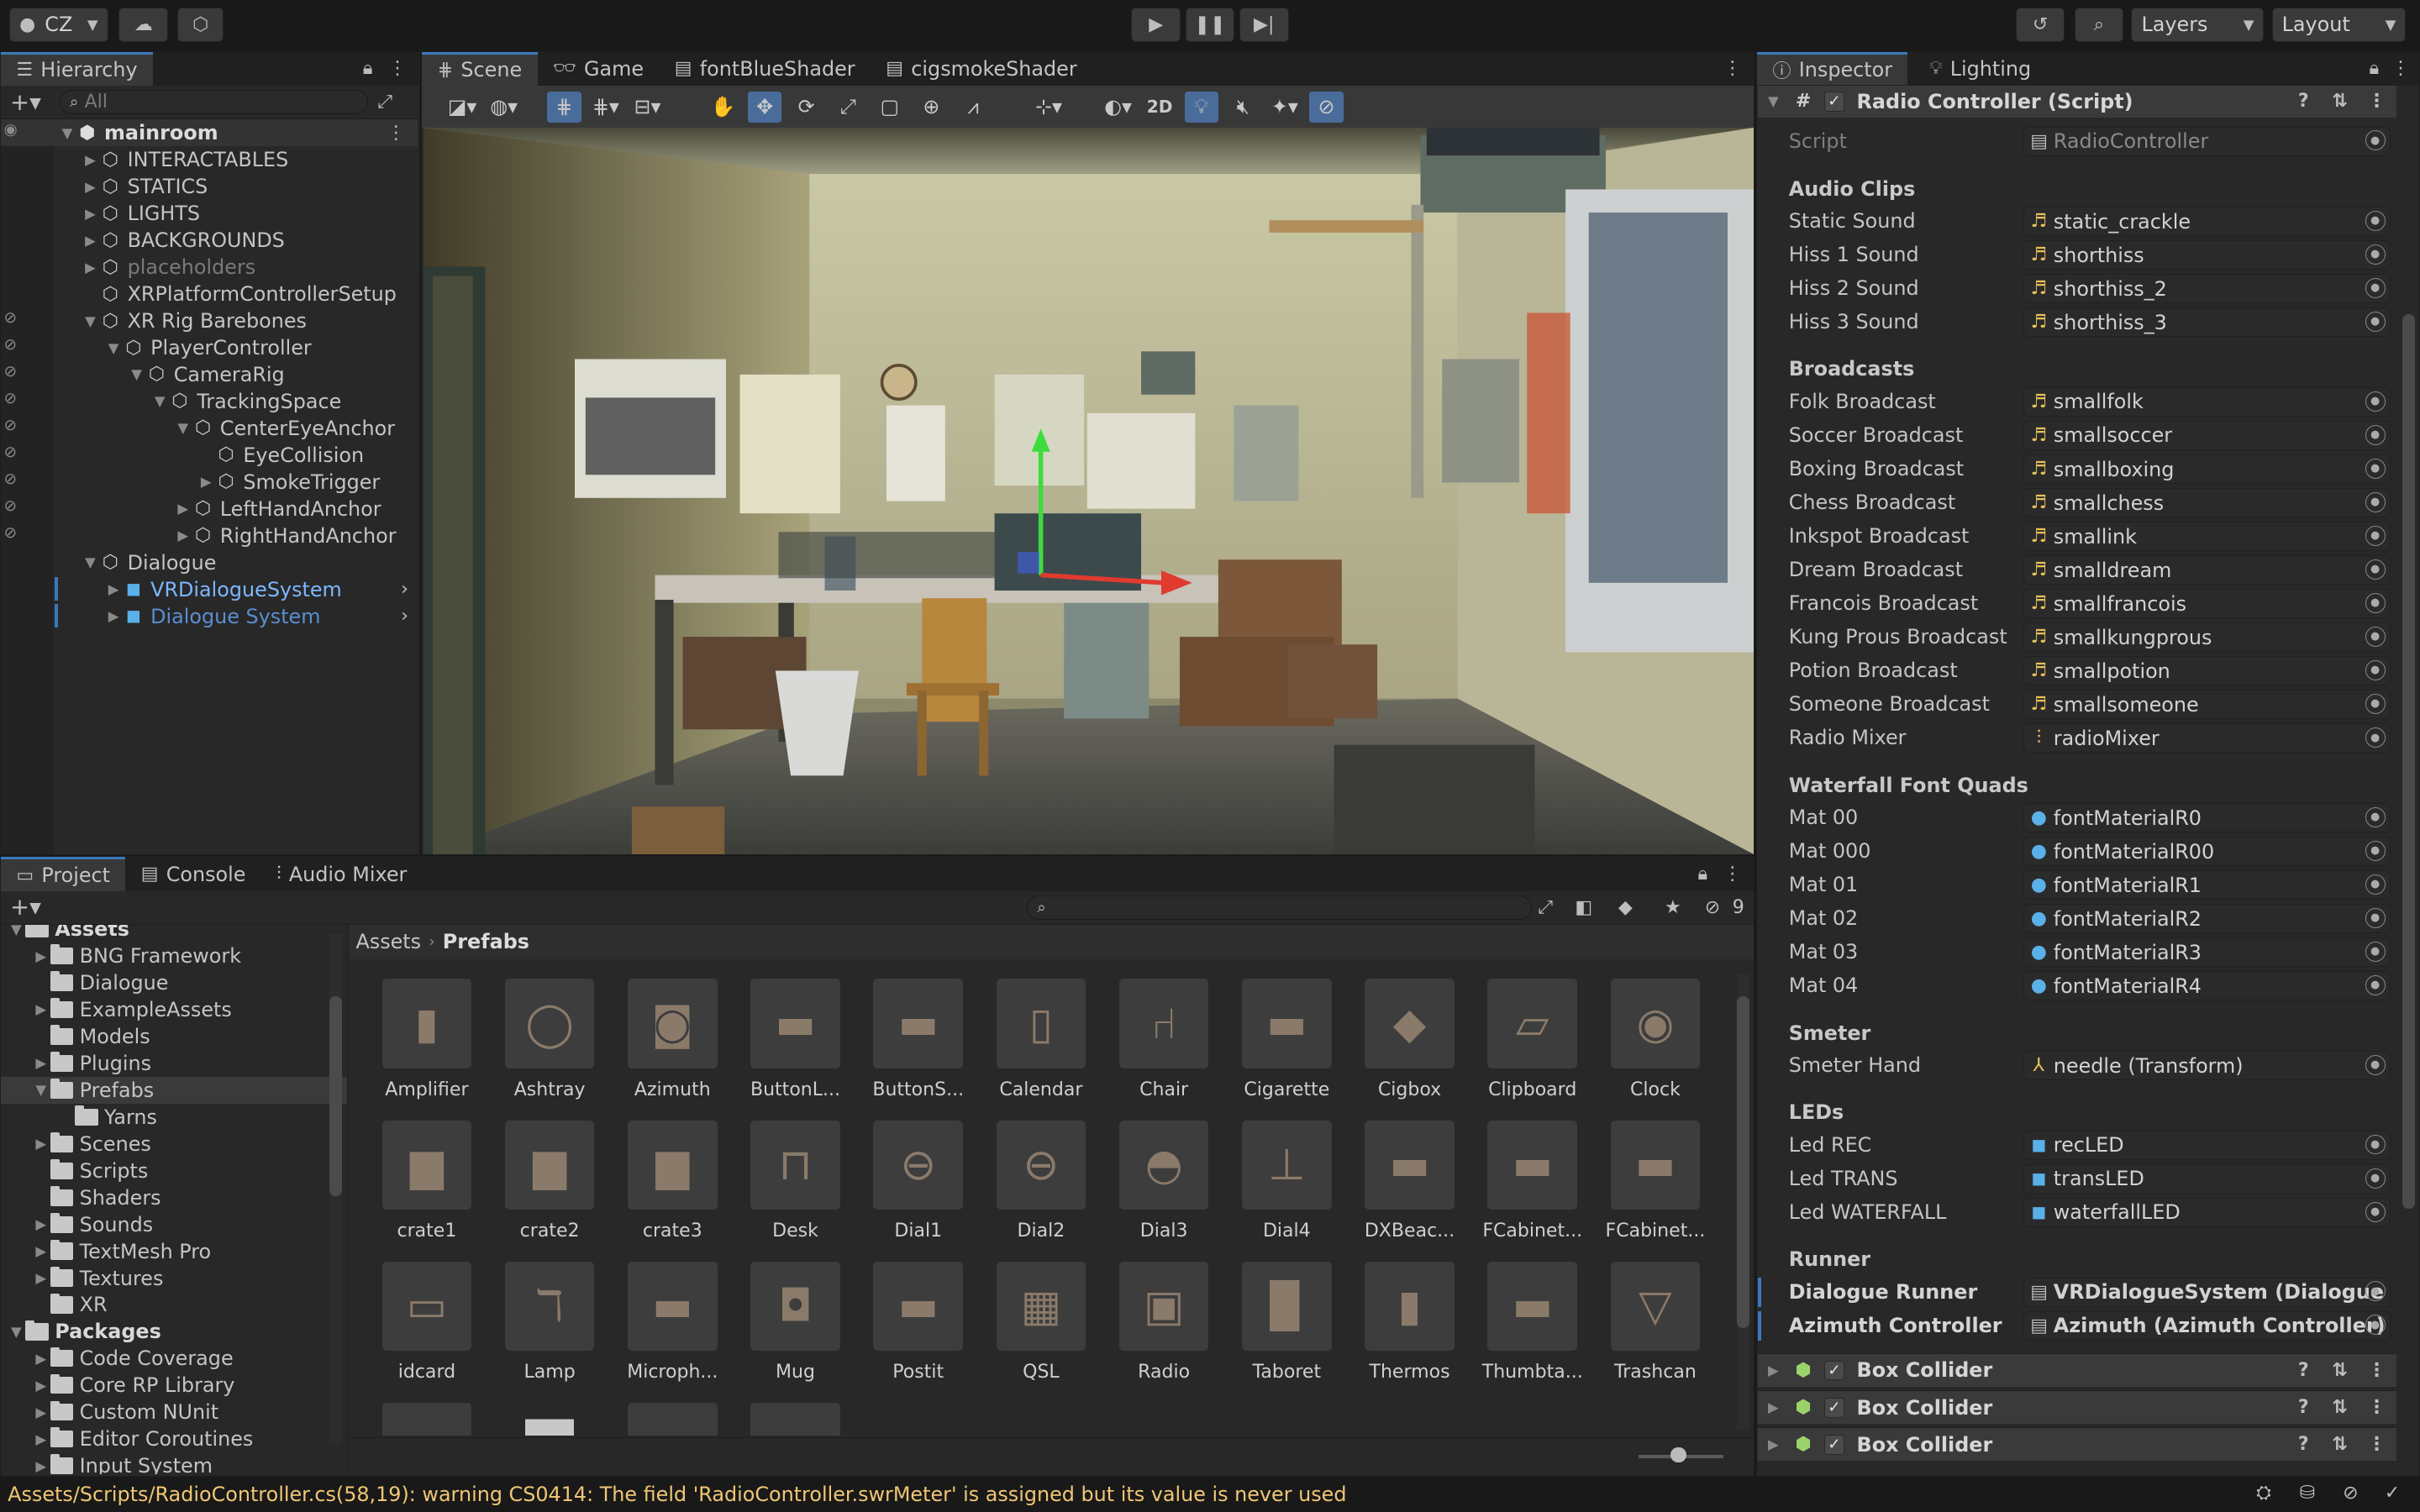  What do you see at coordinates (2207, 604) in the screenshot?
I see `object-field: ♬ smallfrancois ●` at bounding box center [2207, 604].